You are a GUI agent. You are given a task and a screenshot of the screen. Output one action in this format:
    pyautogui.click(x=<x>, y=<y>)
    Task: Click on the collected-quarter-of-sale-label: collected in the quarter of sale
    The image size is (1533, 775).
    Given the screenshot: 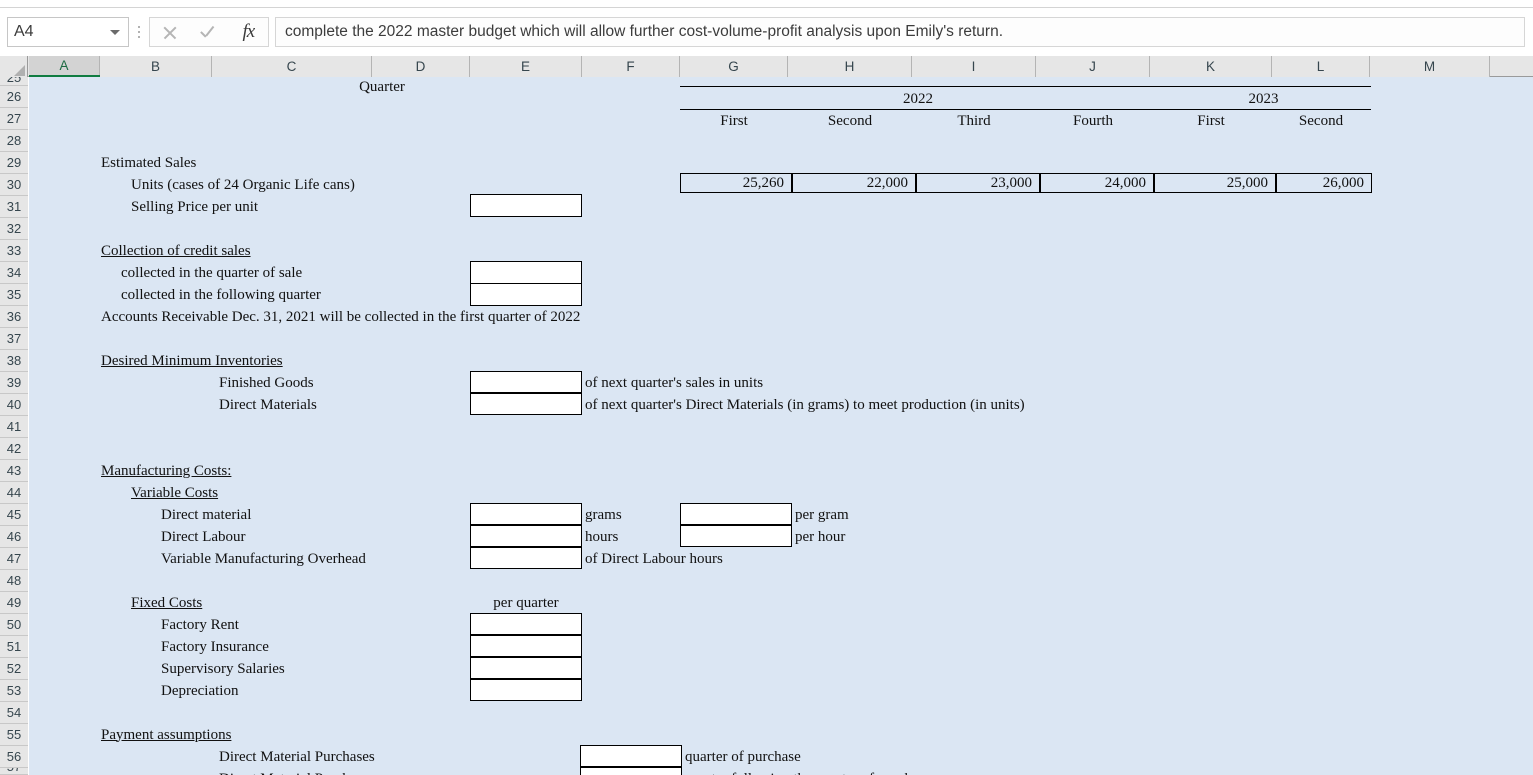 What is the action you would take?
    pyautogui.click(x=212, y=272)
    